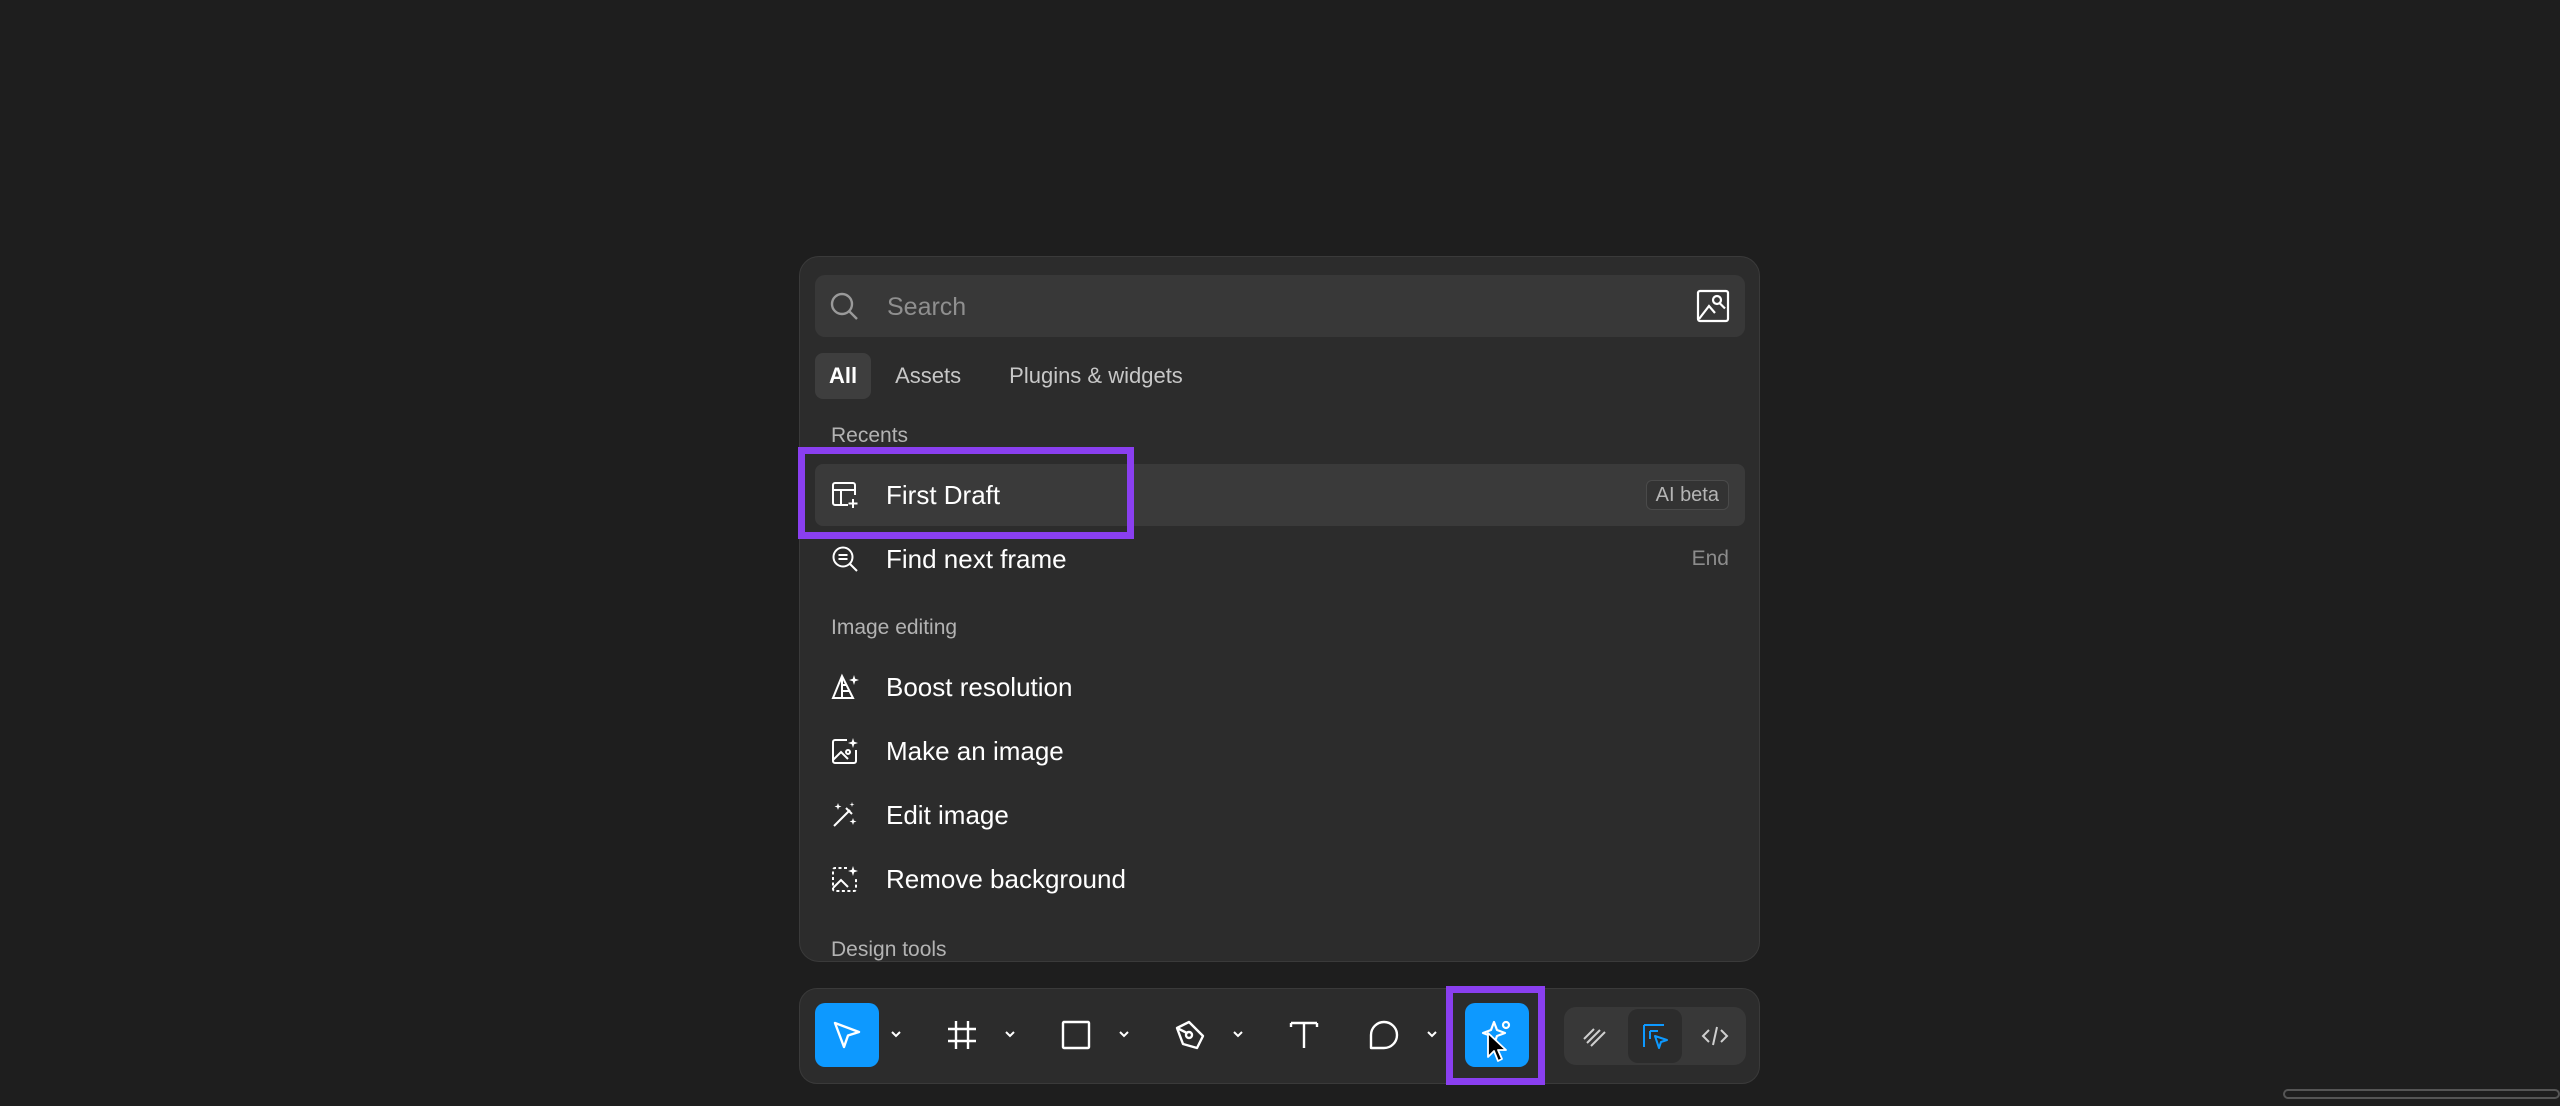  What do you see at coordinates (889, 949) in the screenshot?
I see `section-title-design-tools: Design tools` at bounding box center [889, 949].